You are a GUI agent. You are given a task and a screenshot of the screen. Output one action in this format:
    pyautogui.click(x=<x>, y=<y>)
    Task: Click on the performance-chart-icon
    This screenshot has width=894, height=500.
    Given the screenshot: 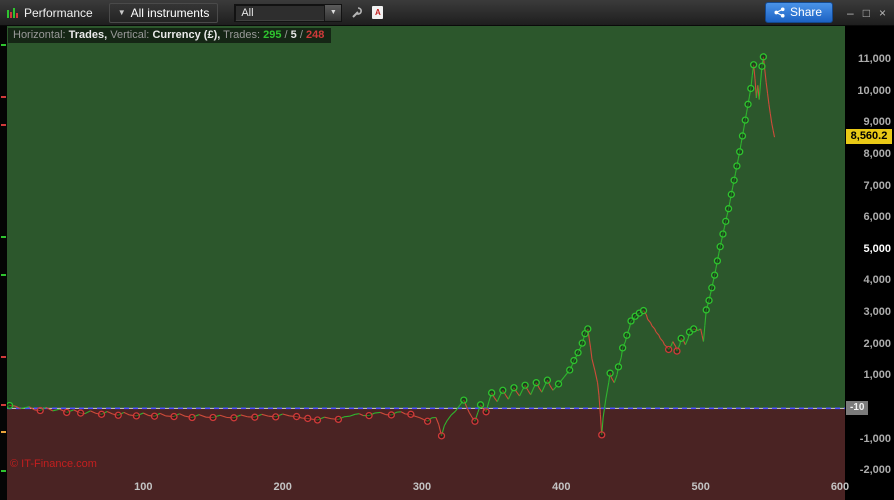 What is the action you would take?
    pyautogui.click(x=12, y=13)
    